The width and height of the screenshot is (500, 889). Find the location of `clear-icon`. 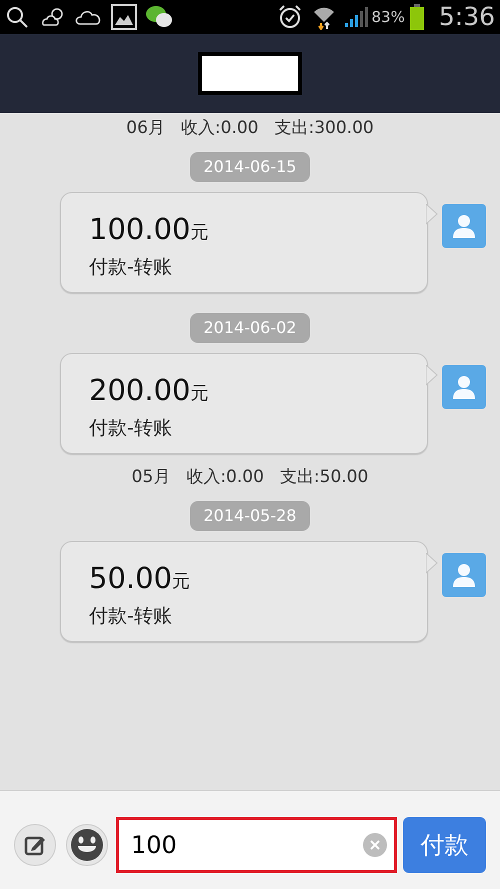

clear-icon is located at coordinates (375, 845).